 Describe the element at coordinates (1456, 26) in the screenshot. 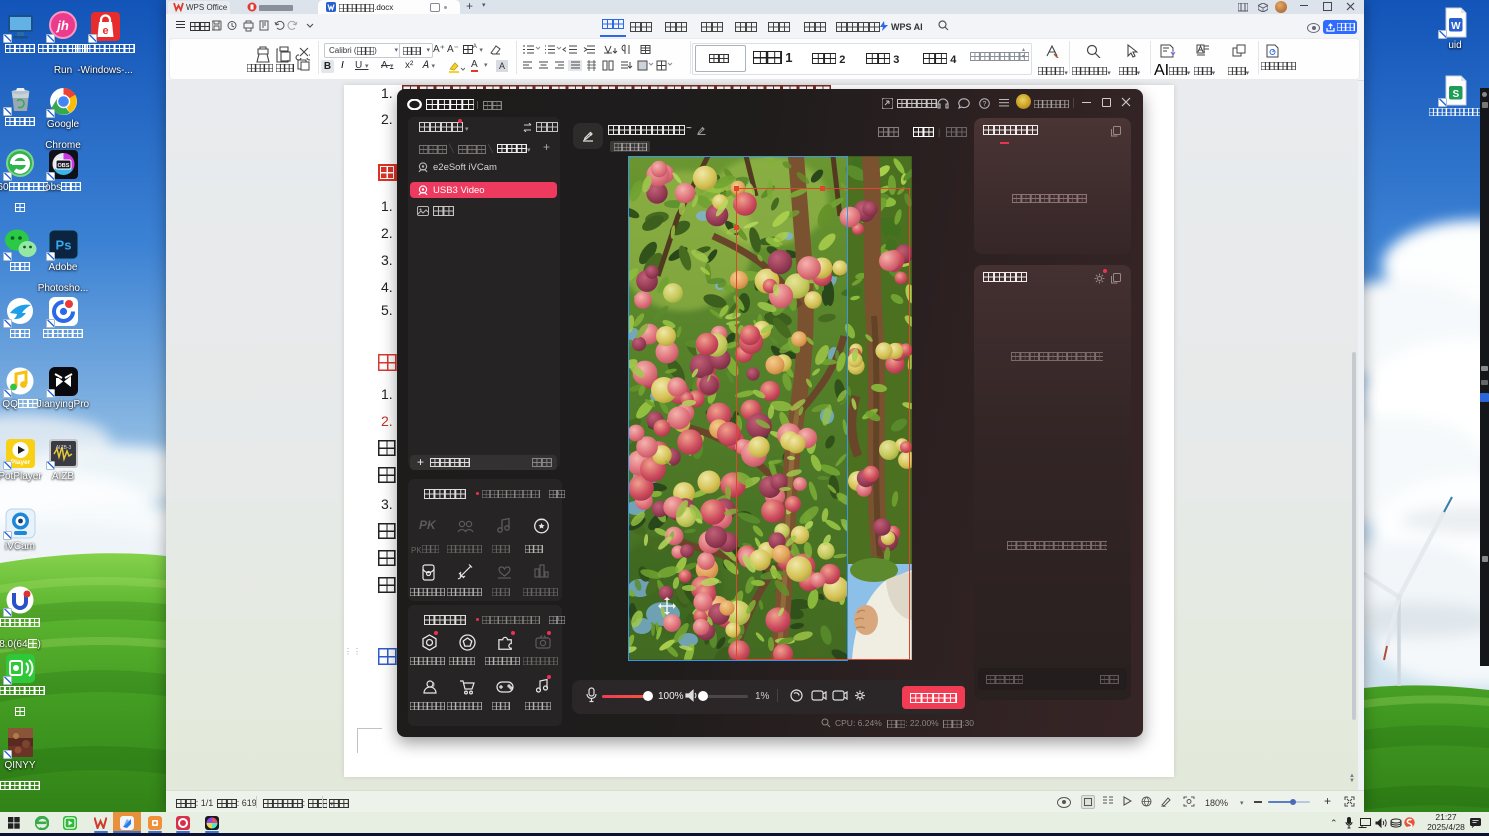

I see `svg-text: W` at that location.